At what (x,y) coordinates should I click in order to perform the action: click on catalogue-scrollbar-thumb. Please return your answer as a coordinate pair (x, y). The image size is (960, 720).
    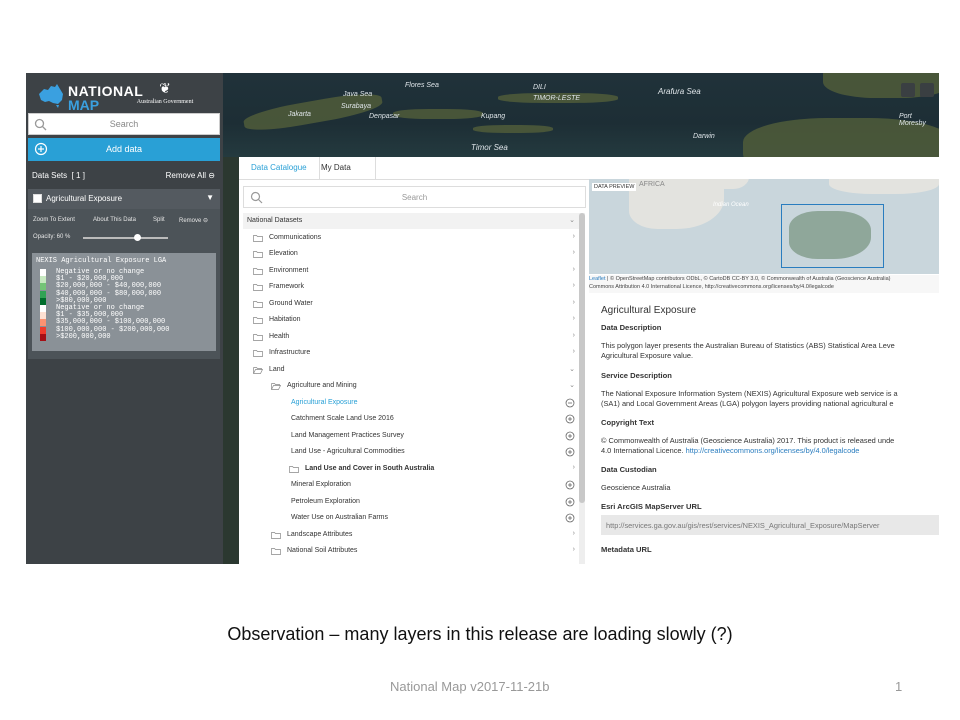
    Looking at the image, I should click on (582, 358).